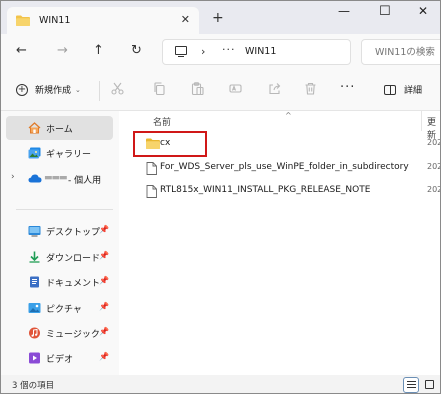  Describe the element at coordinates (197, 90) in the screenshot. I see `paste-icon` at that location.